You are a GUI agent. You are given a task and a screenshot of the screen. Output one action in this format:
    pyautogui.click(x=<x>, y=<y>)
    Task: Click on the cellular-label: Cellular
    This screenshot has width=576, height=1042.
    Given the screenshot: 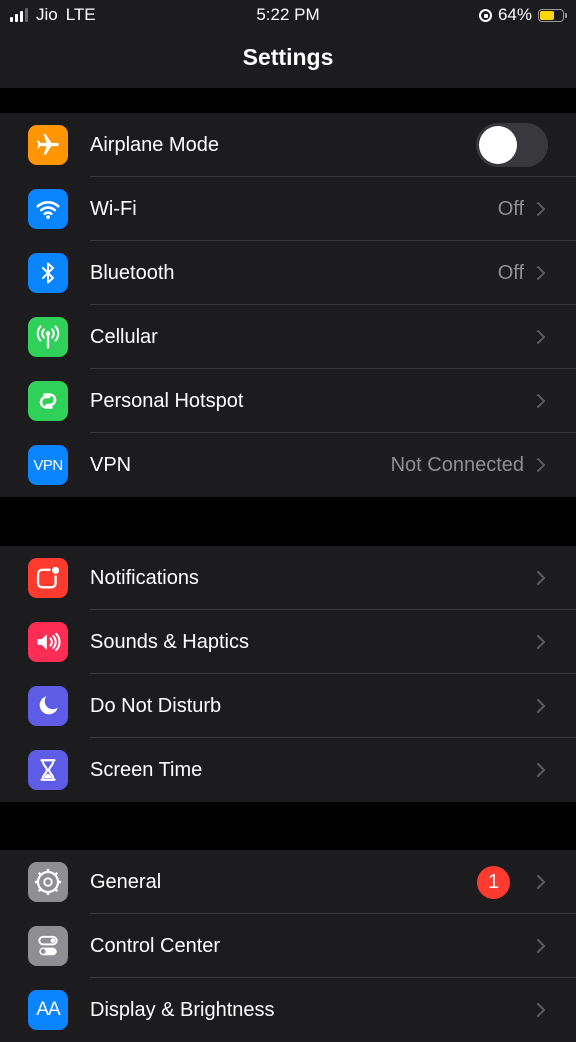 What is the action you would take?
    pyautogui.click(x=124, y=337)
    